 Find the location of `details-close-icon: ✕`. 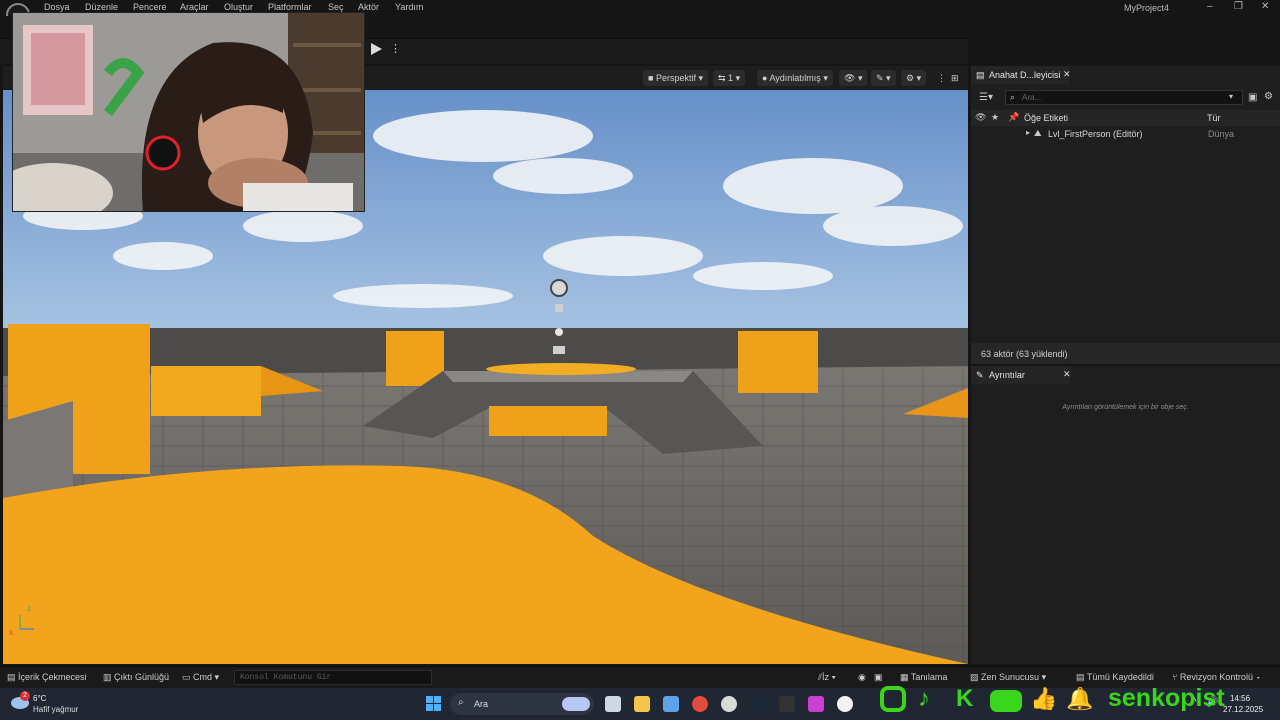

details-close-icon: ✕ is located at coordinates (1067, 374).